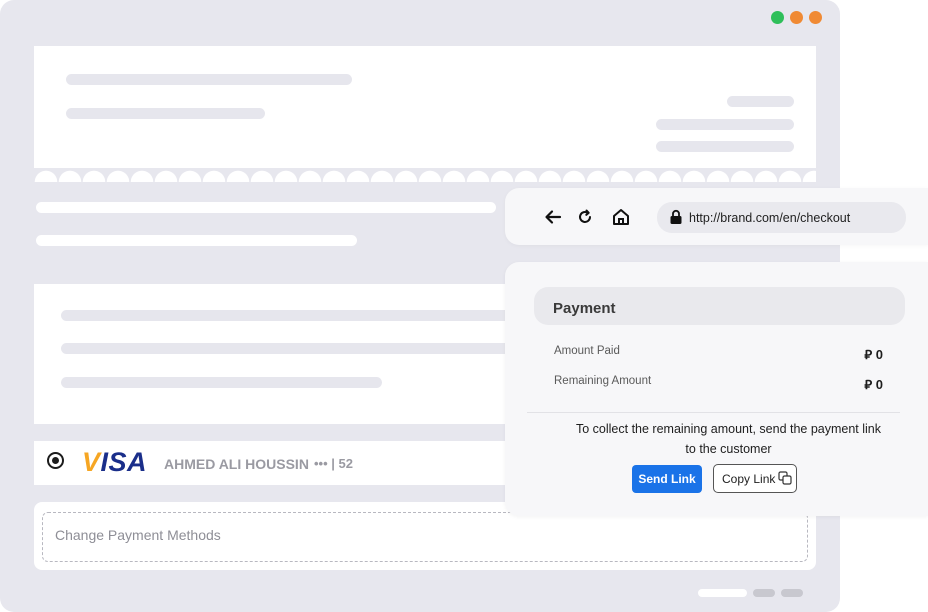  Describe the element at coordinates (749, 478) in the screenshot. I see `copy-link-label: Copy Link` at that location.